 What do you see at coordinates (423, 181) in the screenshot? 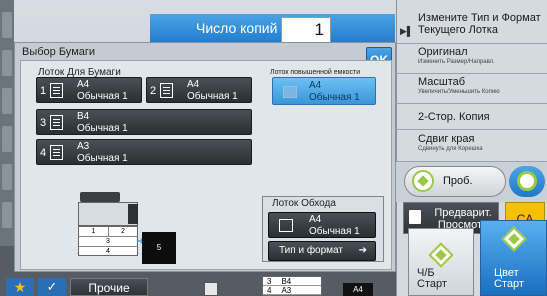
I see `start-diamond-icon` at bounding box center [423, 181].